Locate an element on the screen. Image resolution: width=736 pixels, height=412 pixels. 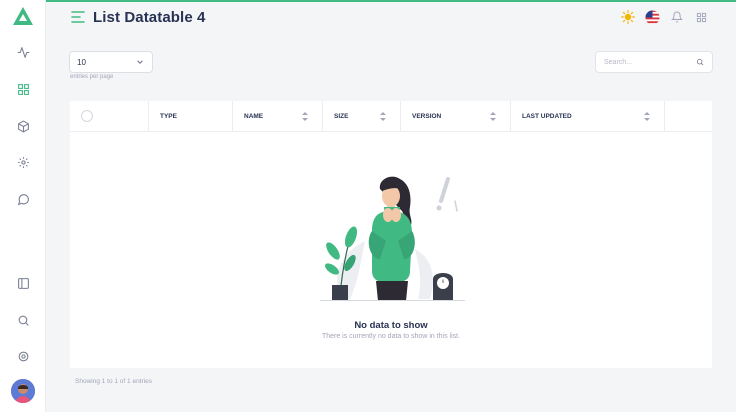
user-avatar is located at coordinates (23, 391).